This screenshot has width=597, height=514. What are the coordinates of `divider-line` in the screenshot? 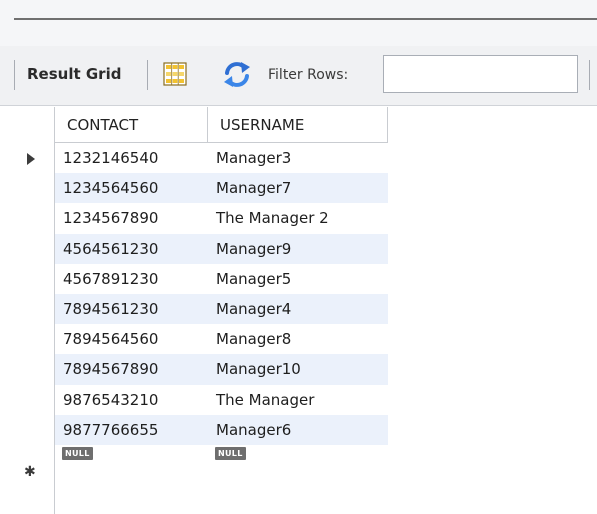 It's located at (305, 19).